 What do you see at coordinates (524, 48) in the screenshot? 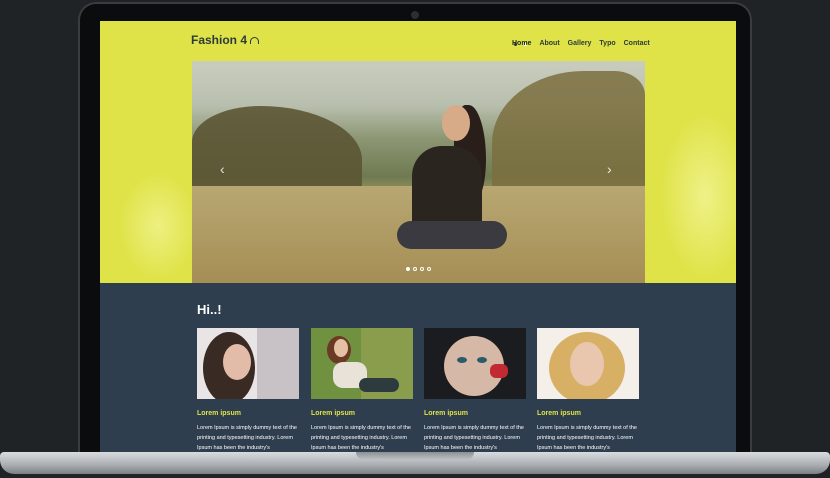
I see `nav-indicator-dots` at bounding box center [524, 48].